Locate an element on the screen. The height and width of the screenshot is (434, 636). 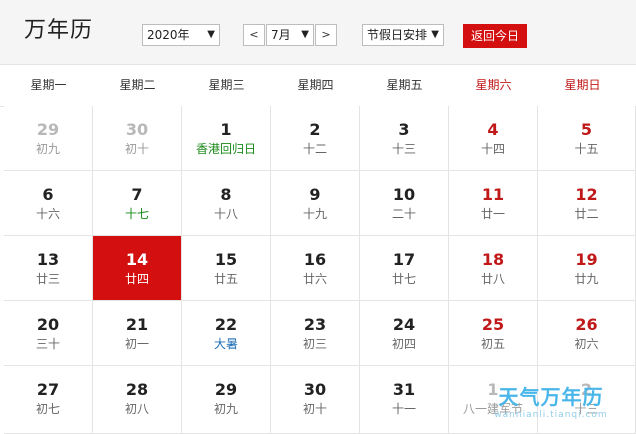
day-number: 29 is located at coordinates (48, 129).